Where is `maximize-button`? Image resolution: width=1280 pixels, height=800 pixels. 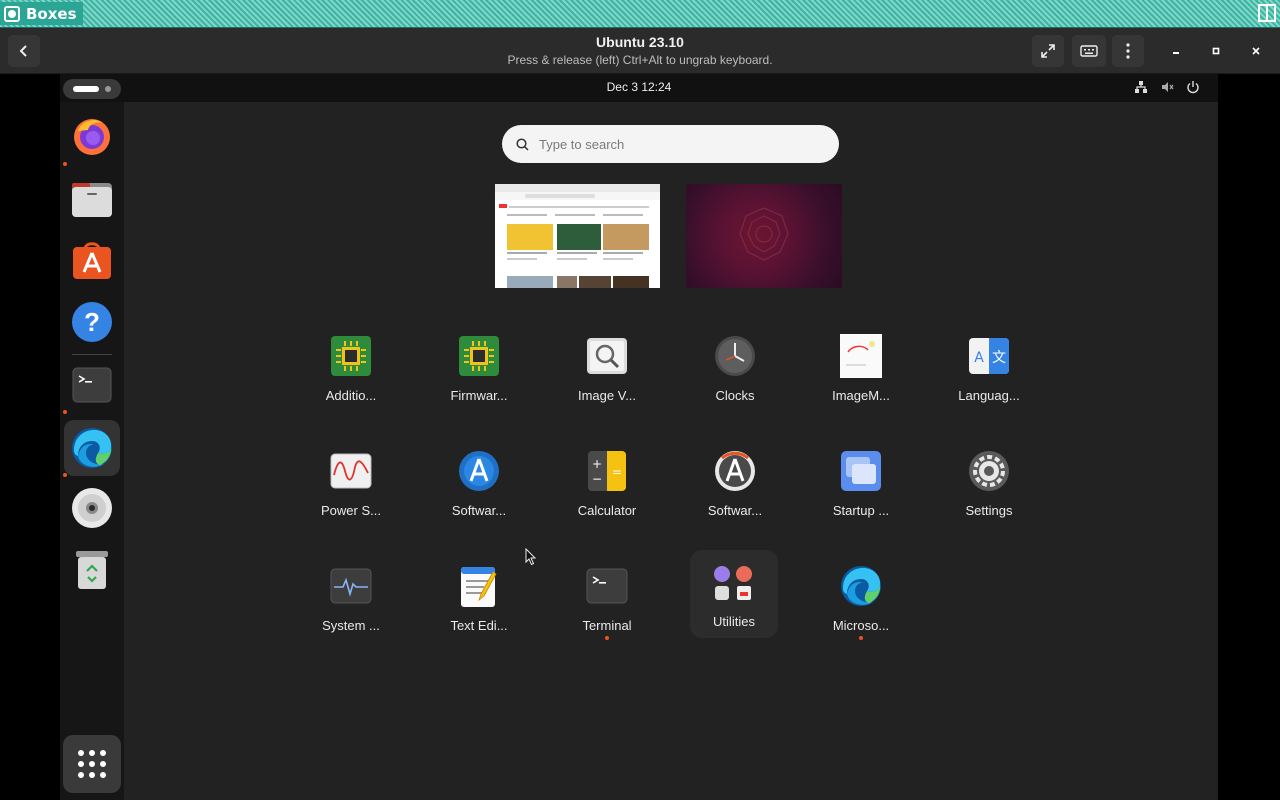 maximize-button is located at coordinates (1216, 51).